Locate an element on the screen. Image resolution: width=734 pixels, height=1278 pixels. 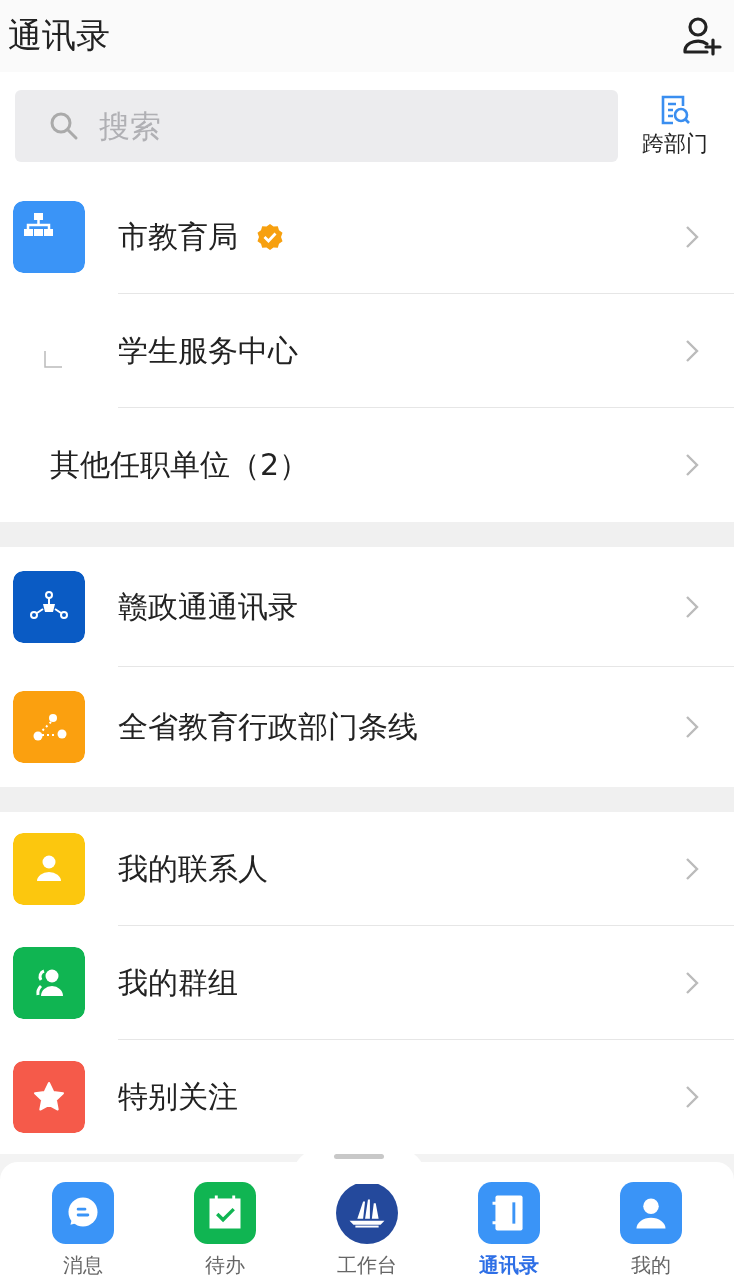
cross-department-button: 跨部门 is located at coordinates (675, 126).